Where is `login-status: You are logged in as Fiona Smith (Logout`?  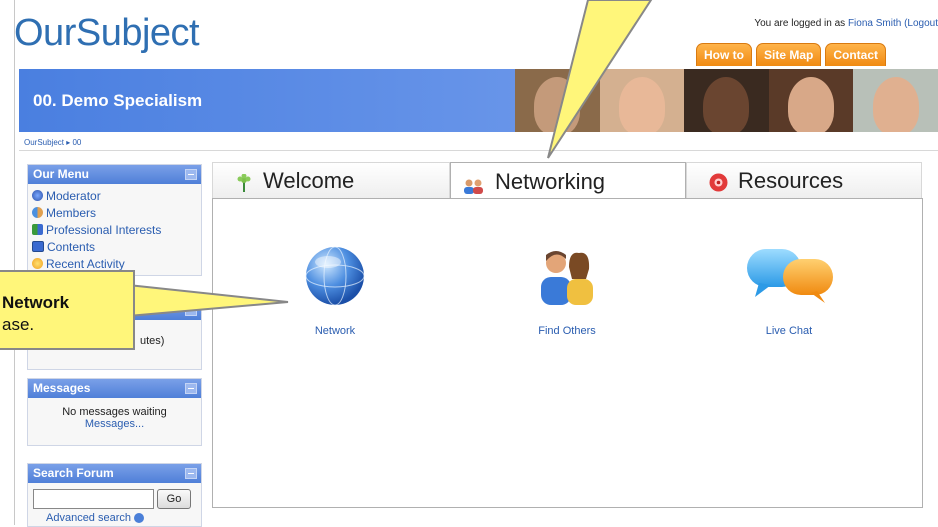 login-status: You are logged in as Fiona Smith (Logout is located at coordinates (846, 23).